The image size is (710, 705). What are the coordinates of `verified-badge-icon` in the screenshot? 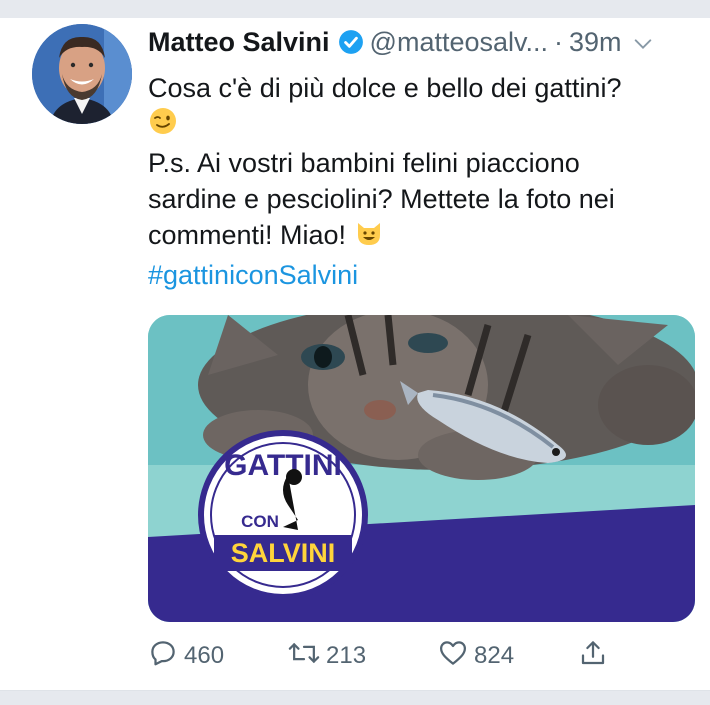 It's located at (351, 42).